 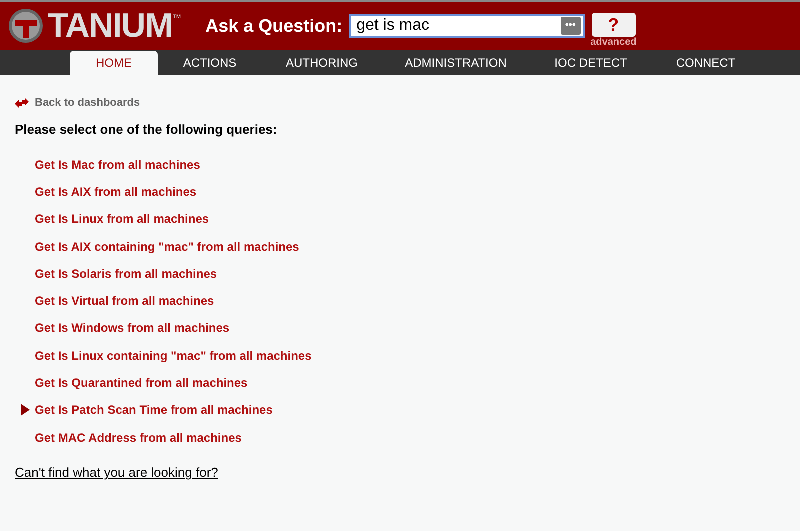 I want to click on back-arrows-icon, so click(x=22, y=103).